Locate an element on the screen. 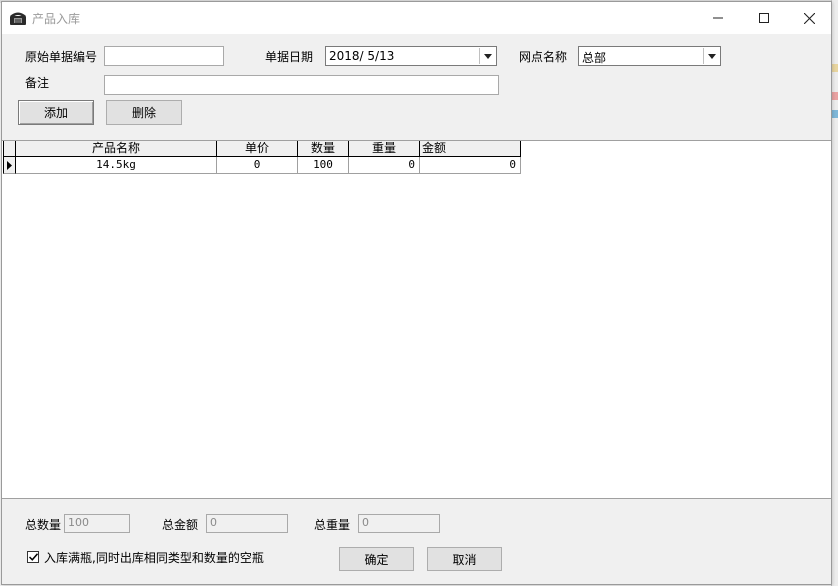 This screenshot has height=586, width=838. row-selector is located at coordinates (9, 165).